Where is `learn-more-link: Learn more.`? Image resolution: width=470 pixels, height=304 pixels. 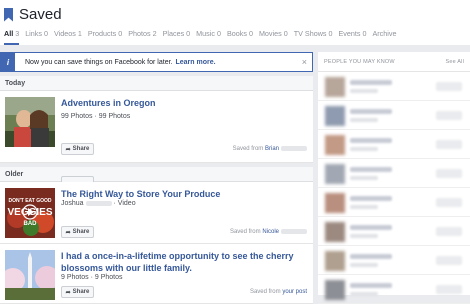
learn-more-link: Learn more. is located at coordinates (195, 62).